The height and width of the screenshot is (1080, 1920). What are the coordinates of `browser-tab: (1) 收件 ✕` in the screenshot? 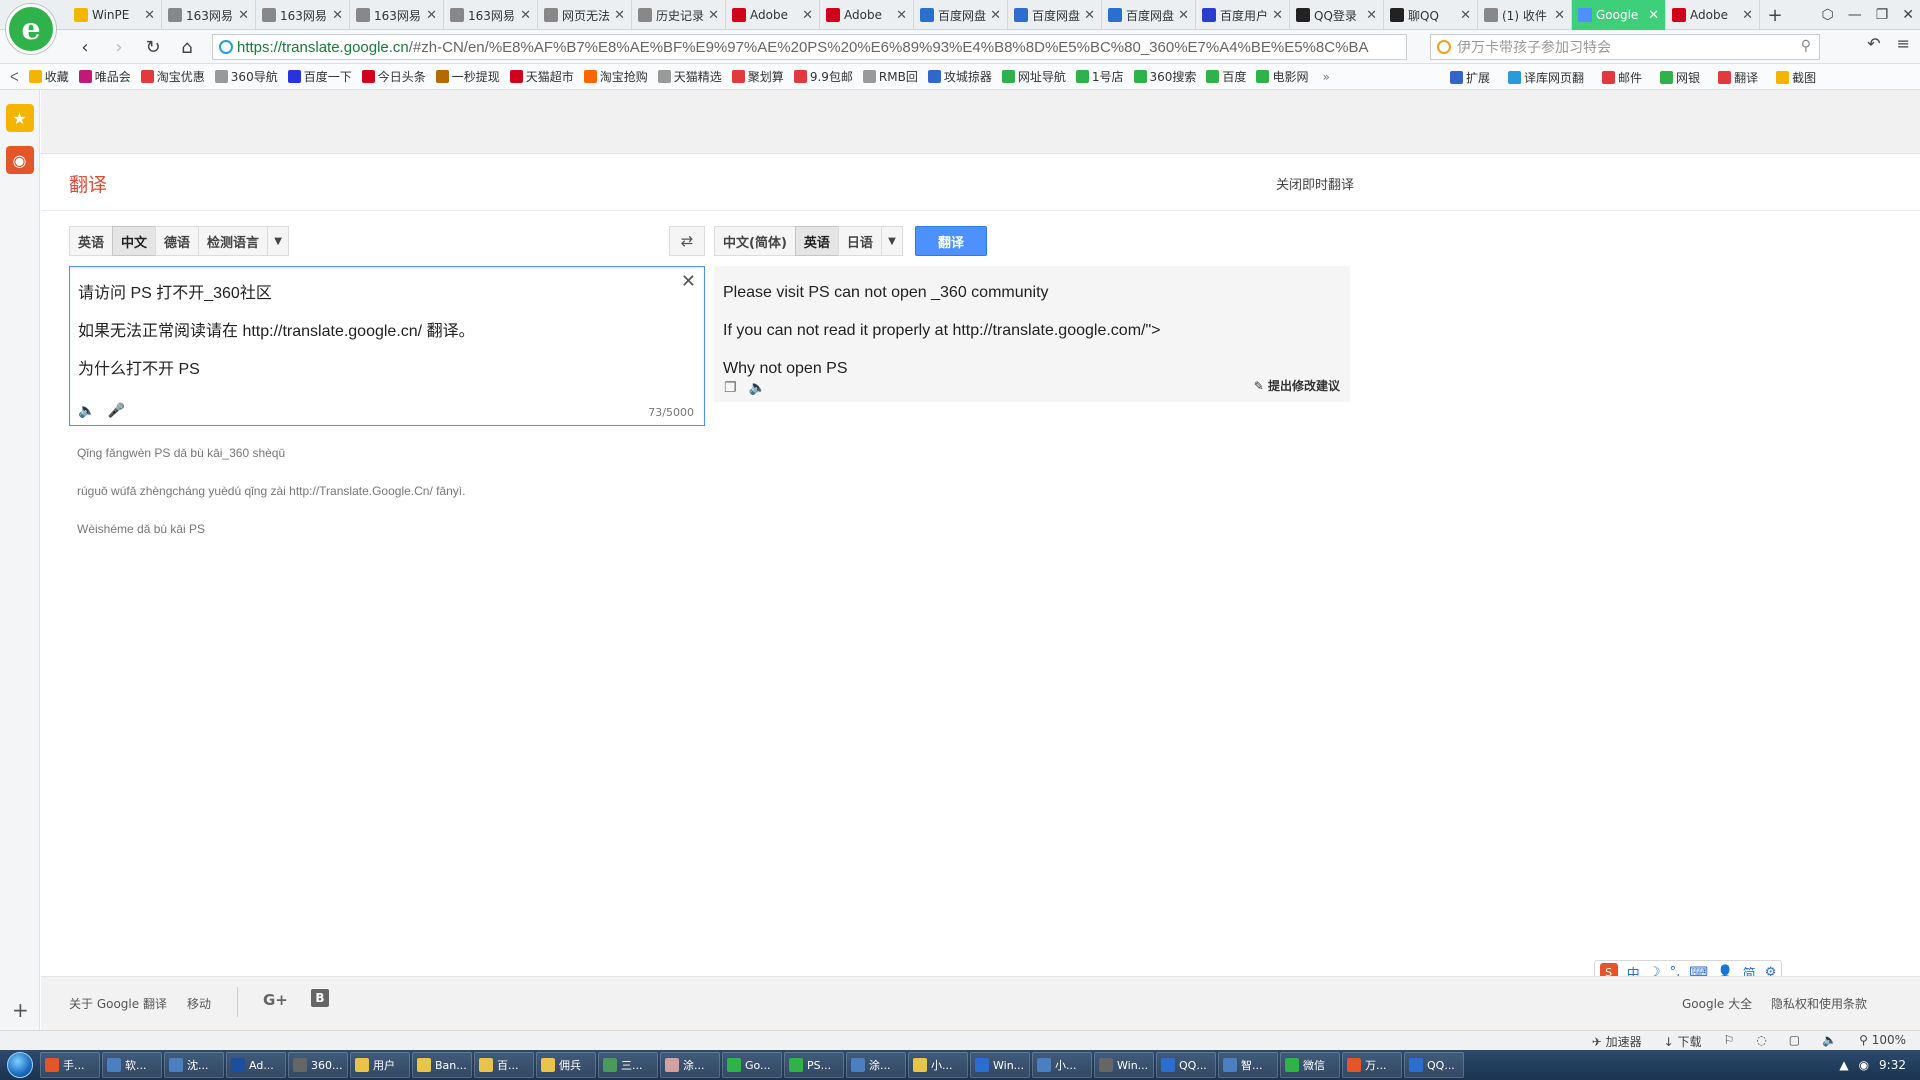 It's located at (1525, 15).